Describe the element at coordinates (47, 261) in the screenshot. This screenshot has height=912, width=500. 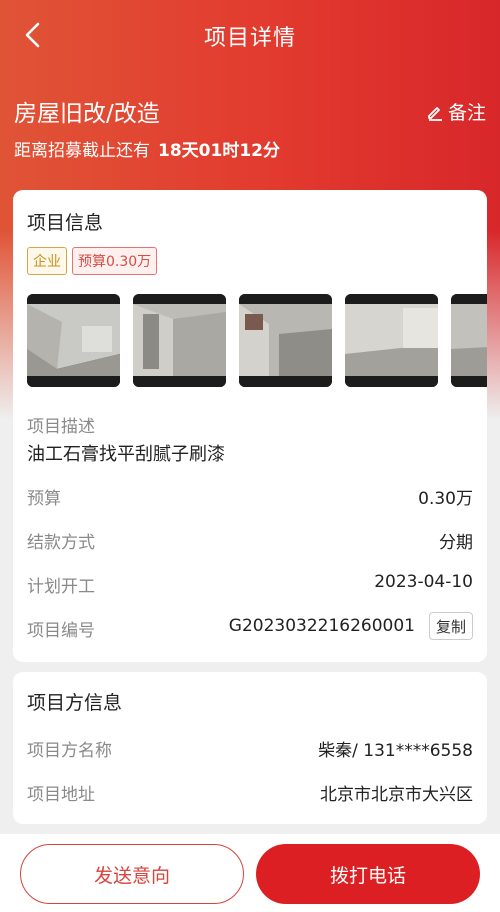
I see `enterprise-tag: 企业` at that location.